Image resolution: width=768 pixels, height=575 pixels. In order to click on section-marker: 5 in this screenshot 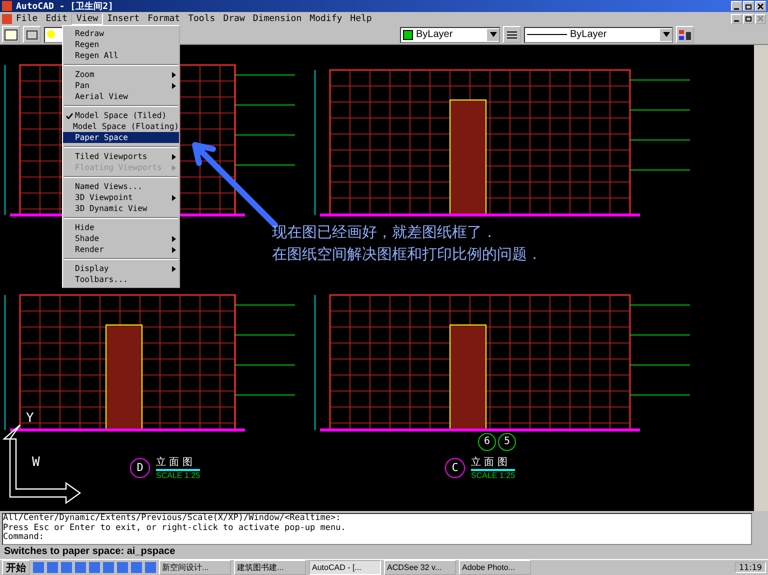, I will do `click(507, 442)`.